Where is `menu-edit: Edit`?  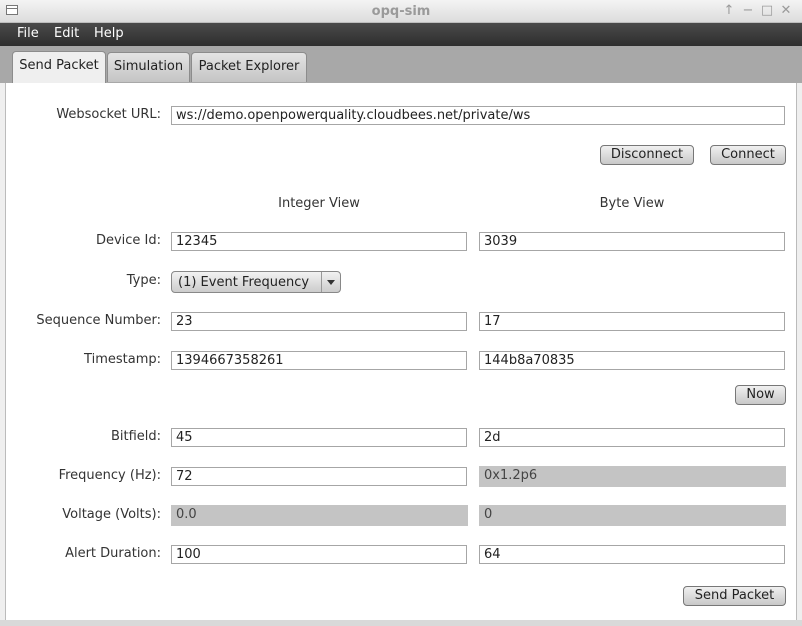 menu-edit: Edit is located at coordinates (66, 33).